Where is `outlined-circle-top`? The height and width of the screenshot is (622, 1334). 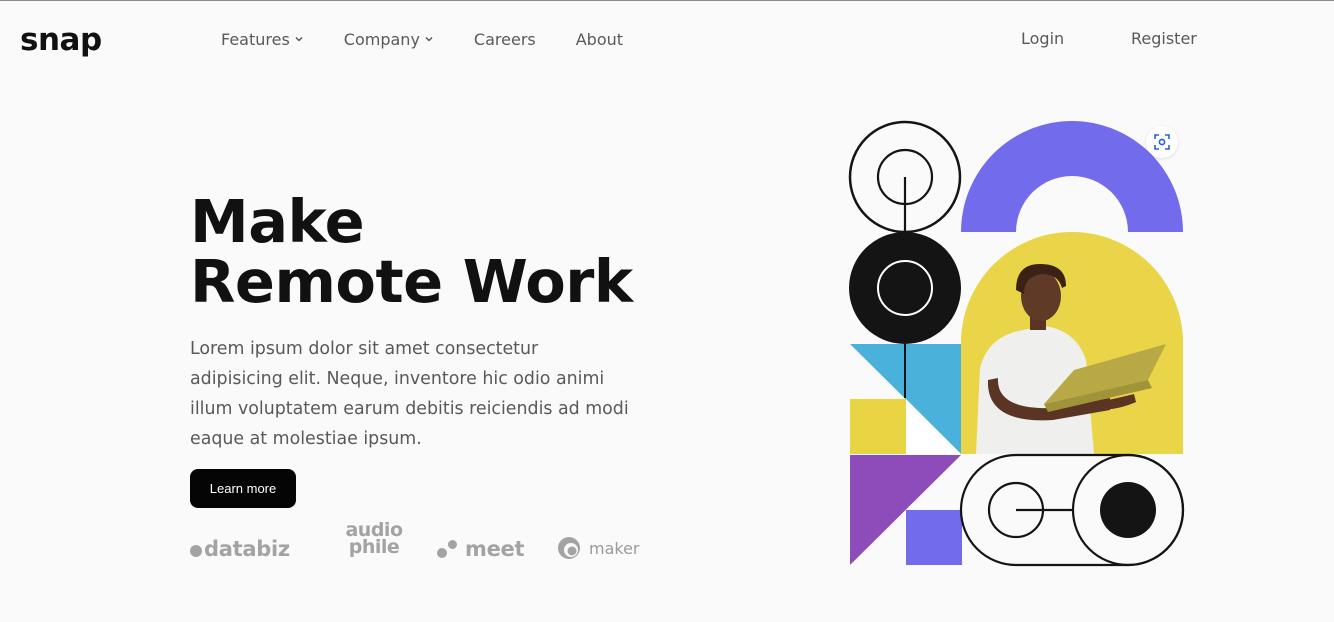 outlined-circle-top is located at coordinates (905, 177).